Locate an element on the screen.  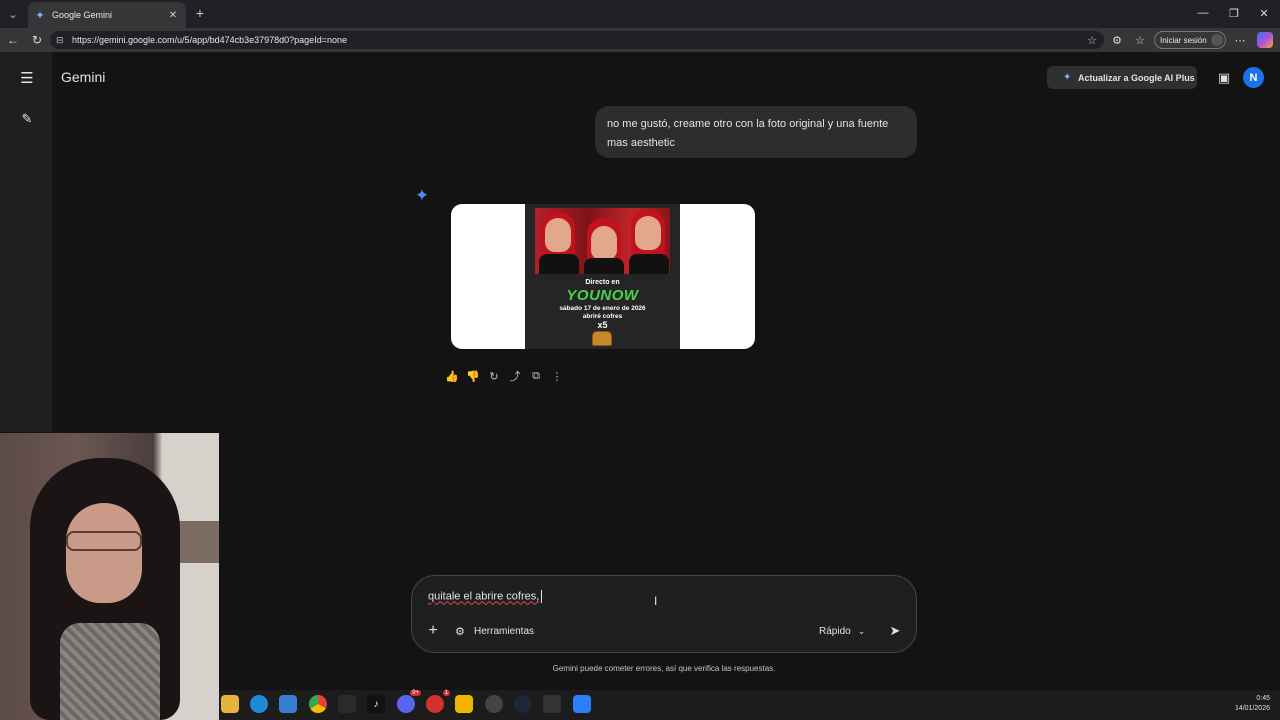
back-button: ← is located at coordinates (13, 40).